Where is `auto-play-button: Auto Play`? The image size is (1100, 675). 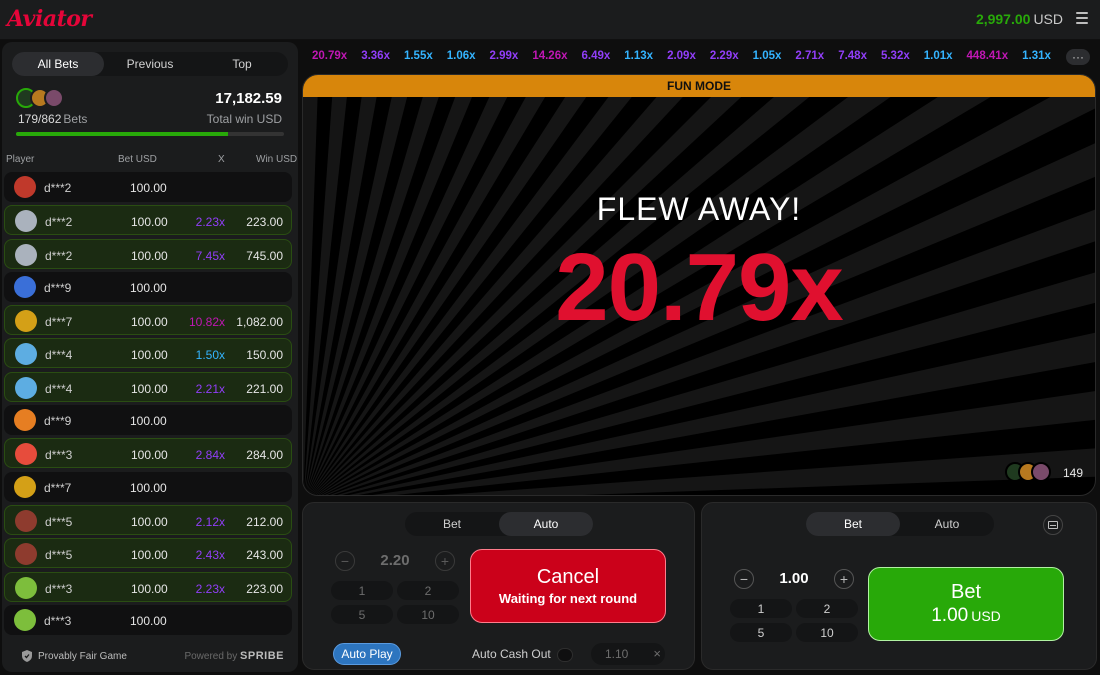
auto-play-button: Auto Play is located at coordinates (367, 654).